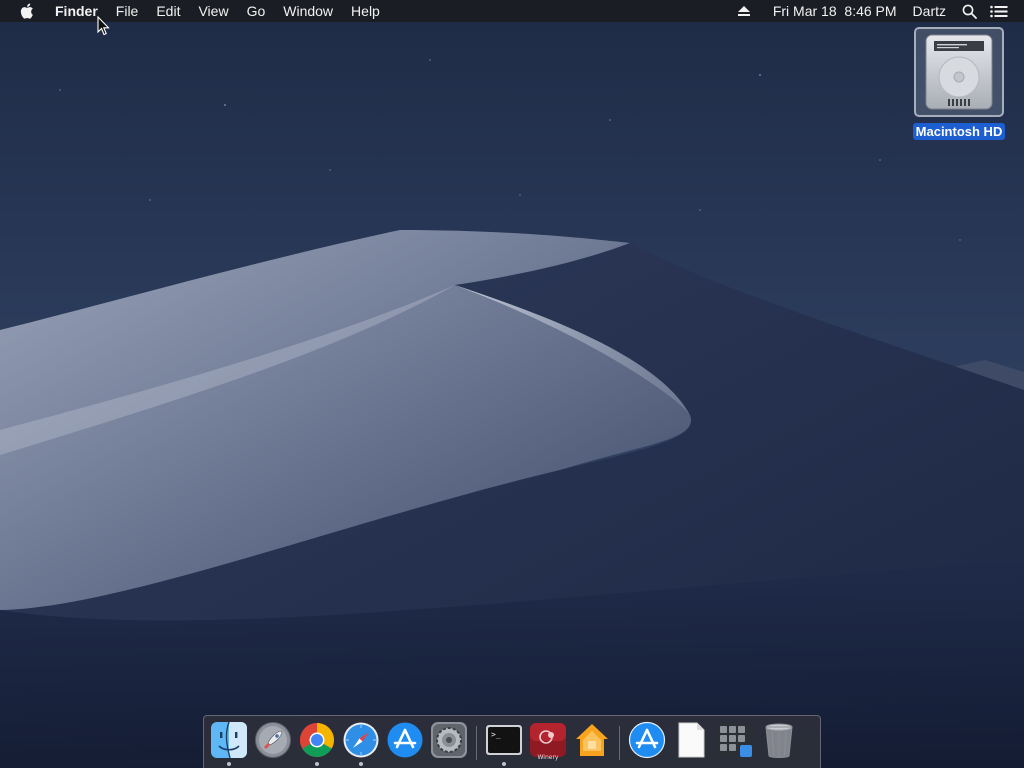  Describe the element at coordinates (449, 740) in the screenshot. I see `system-preferences-gear-icon` at that location.